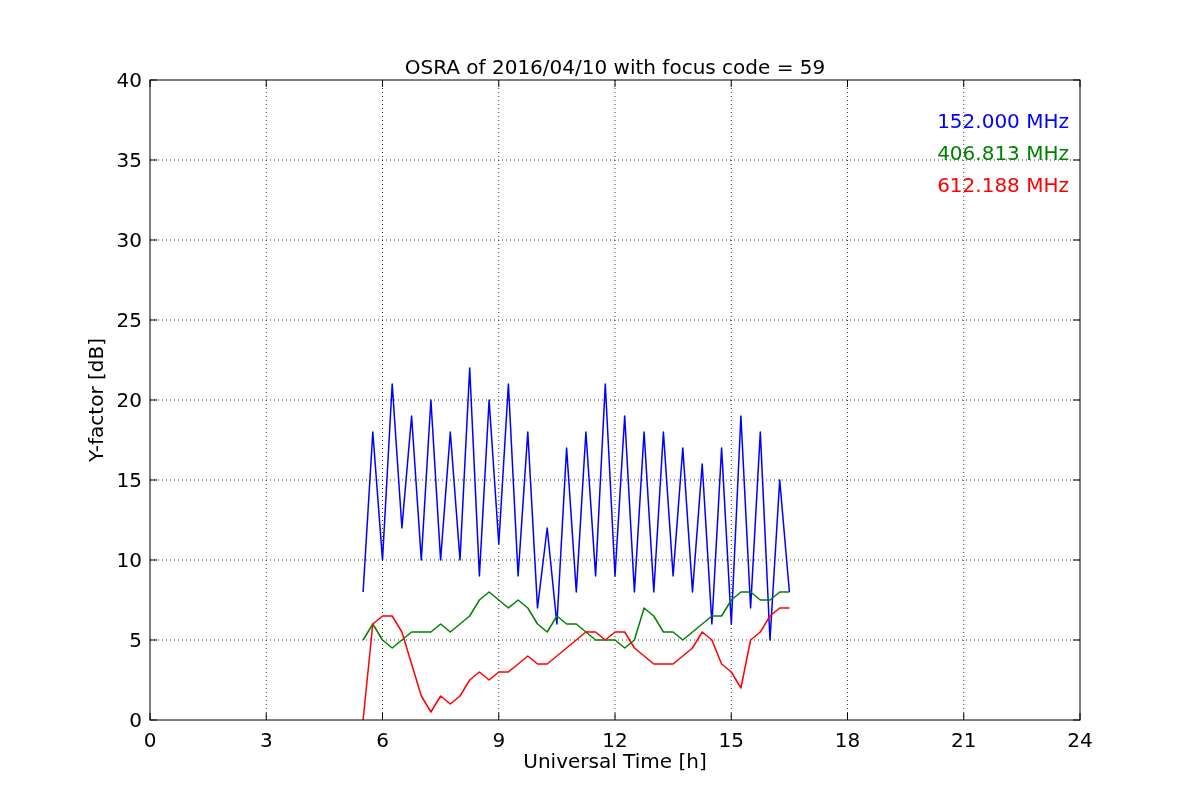 The width and height of the screenshot is (1200, 800). Describe the element at coordinates (135, 640) in the screenshot. I see `tick-label: 5` at that location.